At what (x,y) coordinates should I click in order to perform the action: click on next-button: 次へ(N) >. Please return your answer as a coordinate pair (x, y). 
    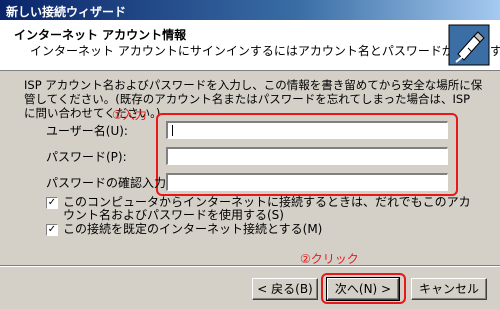
    Looking at the image, I should click on (363, 289).